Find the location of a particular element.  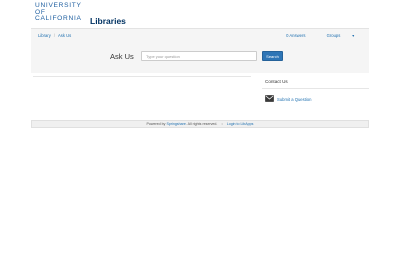

groups-dropdown: Groups ▼ is located at coordinates (336, 35).